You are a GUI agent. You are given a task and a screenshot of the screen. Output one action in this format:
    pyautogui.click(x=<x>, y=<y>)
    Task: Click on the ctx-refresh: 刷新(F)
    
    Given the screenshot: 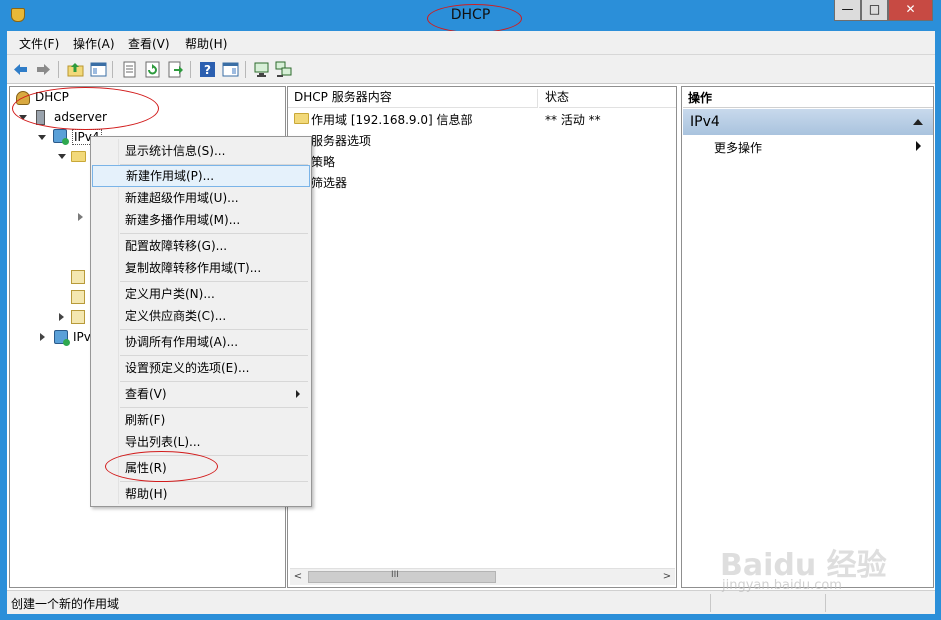 What is the action you would take?
    pyautogui.click(x=201, y=420)
    